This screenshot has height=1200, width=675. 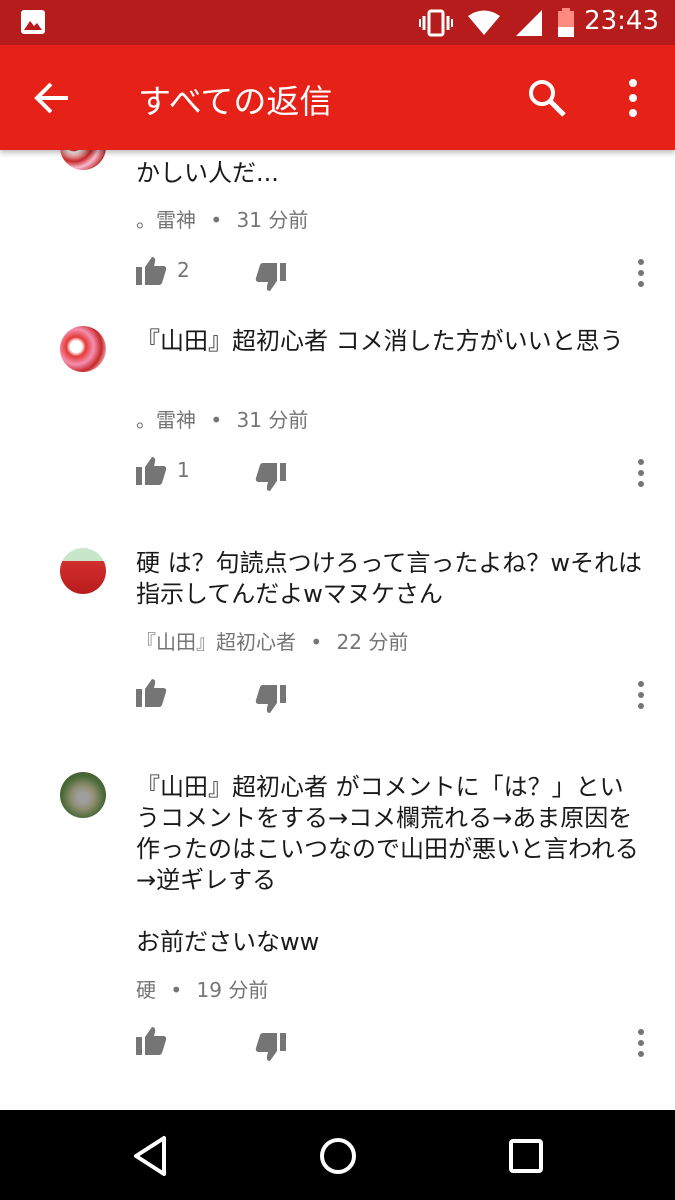 I want to click on battery-icon, so click(x=566, y=22).